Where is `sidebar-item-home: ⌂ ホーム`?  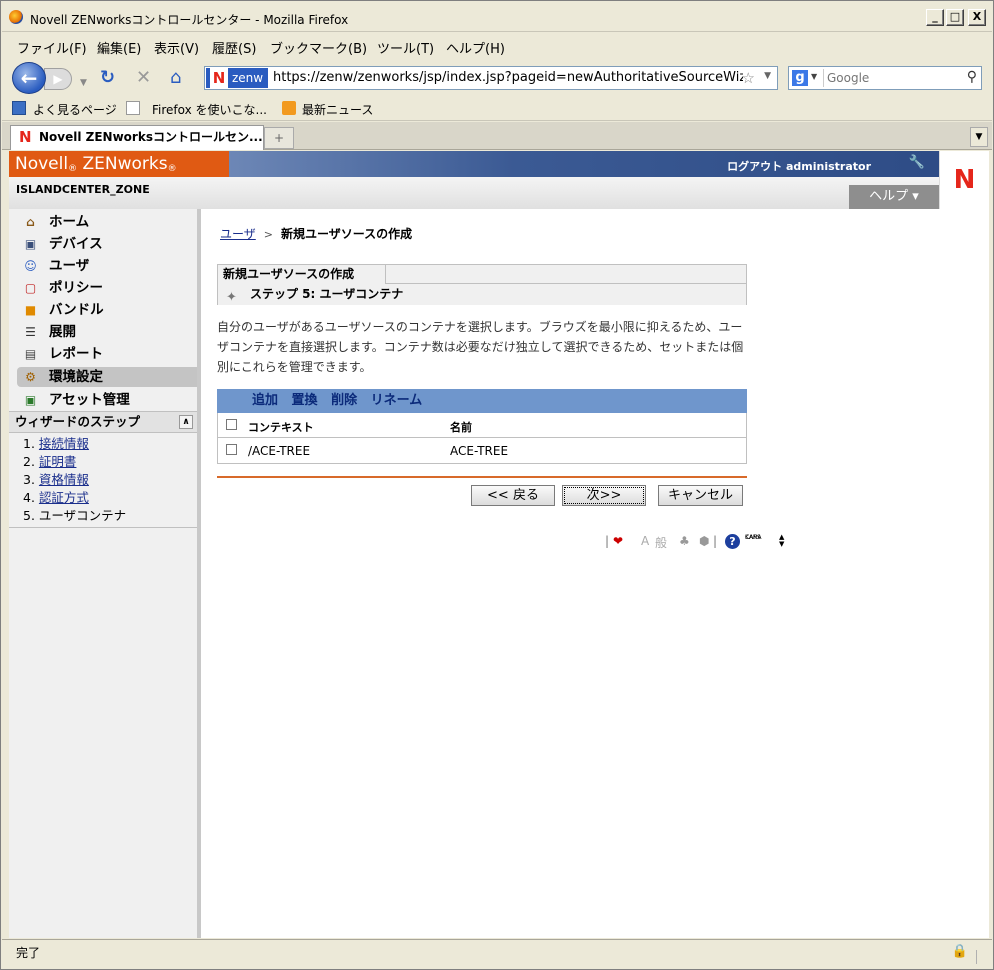
sidebar-item-home: ⌂ ホーム is located at coordinates (107, 222).